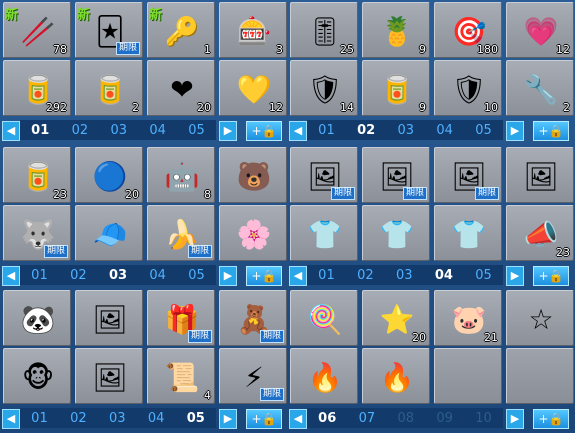  What do you see at coordinates (324, 30) in the screenshot?
I see `inventory-slot: 🎚 25` at bounding box center [324, 30].